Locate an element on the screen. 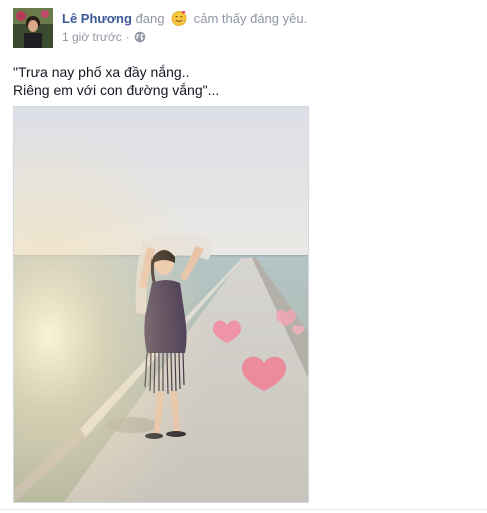 The image size is (487, 513). author-name: Lê Phương is located at coordinates (97, 18).